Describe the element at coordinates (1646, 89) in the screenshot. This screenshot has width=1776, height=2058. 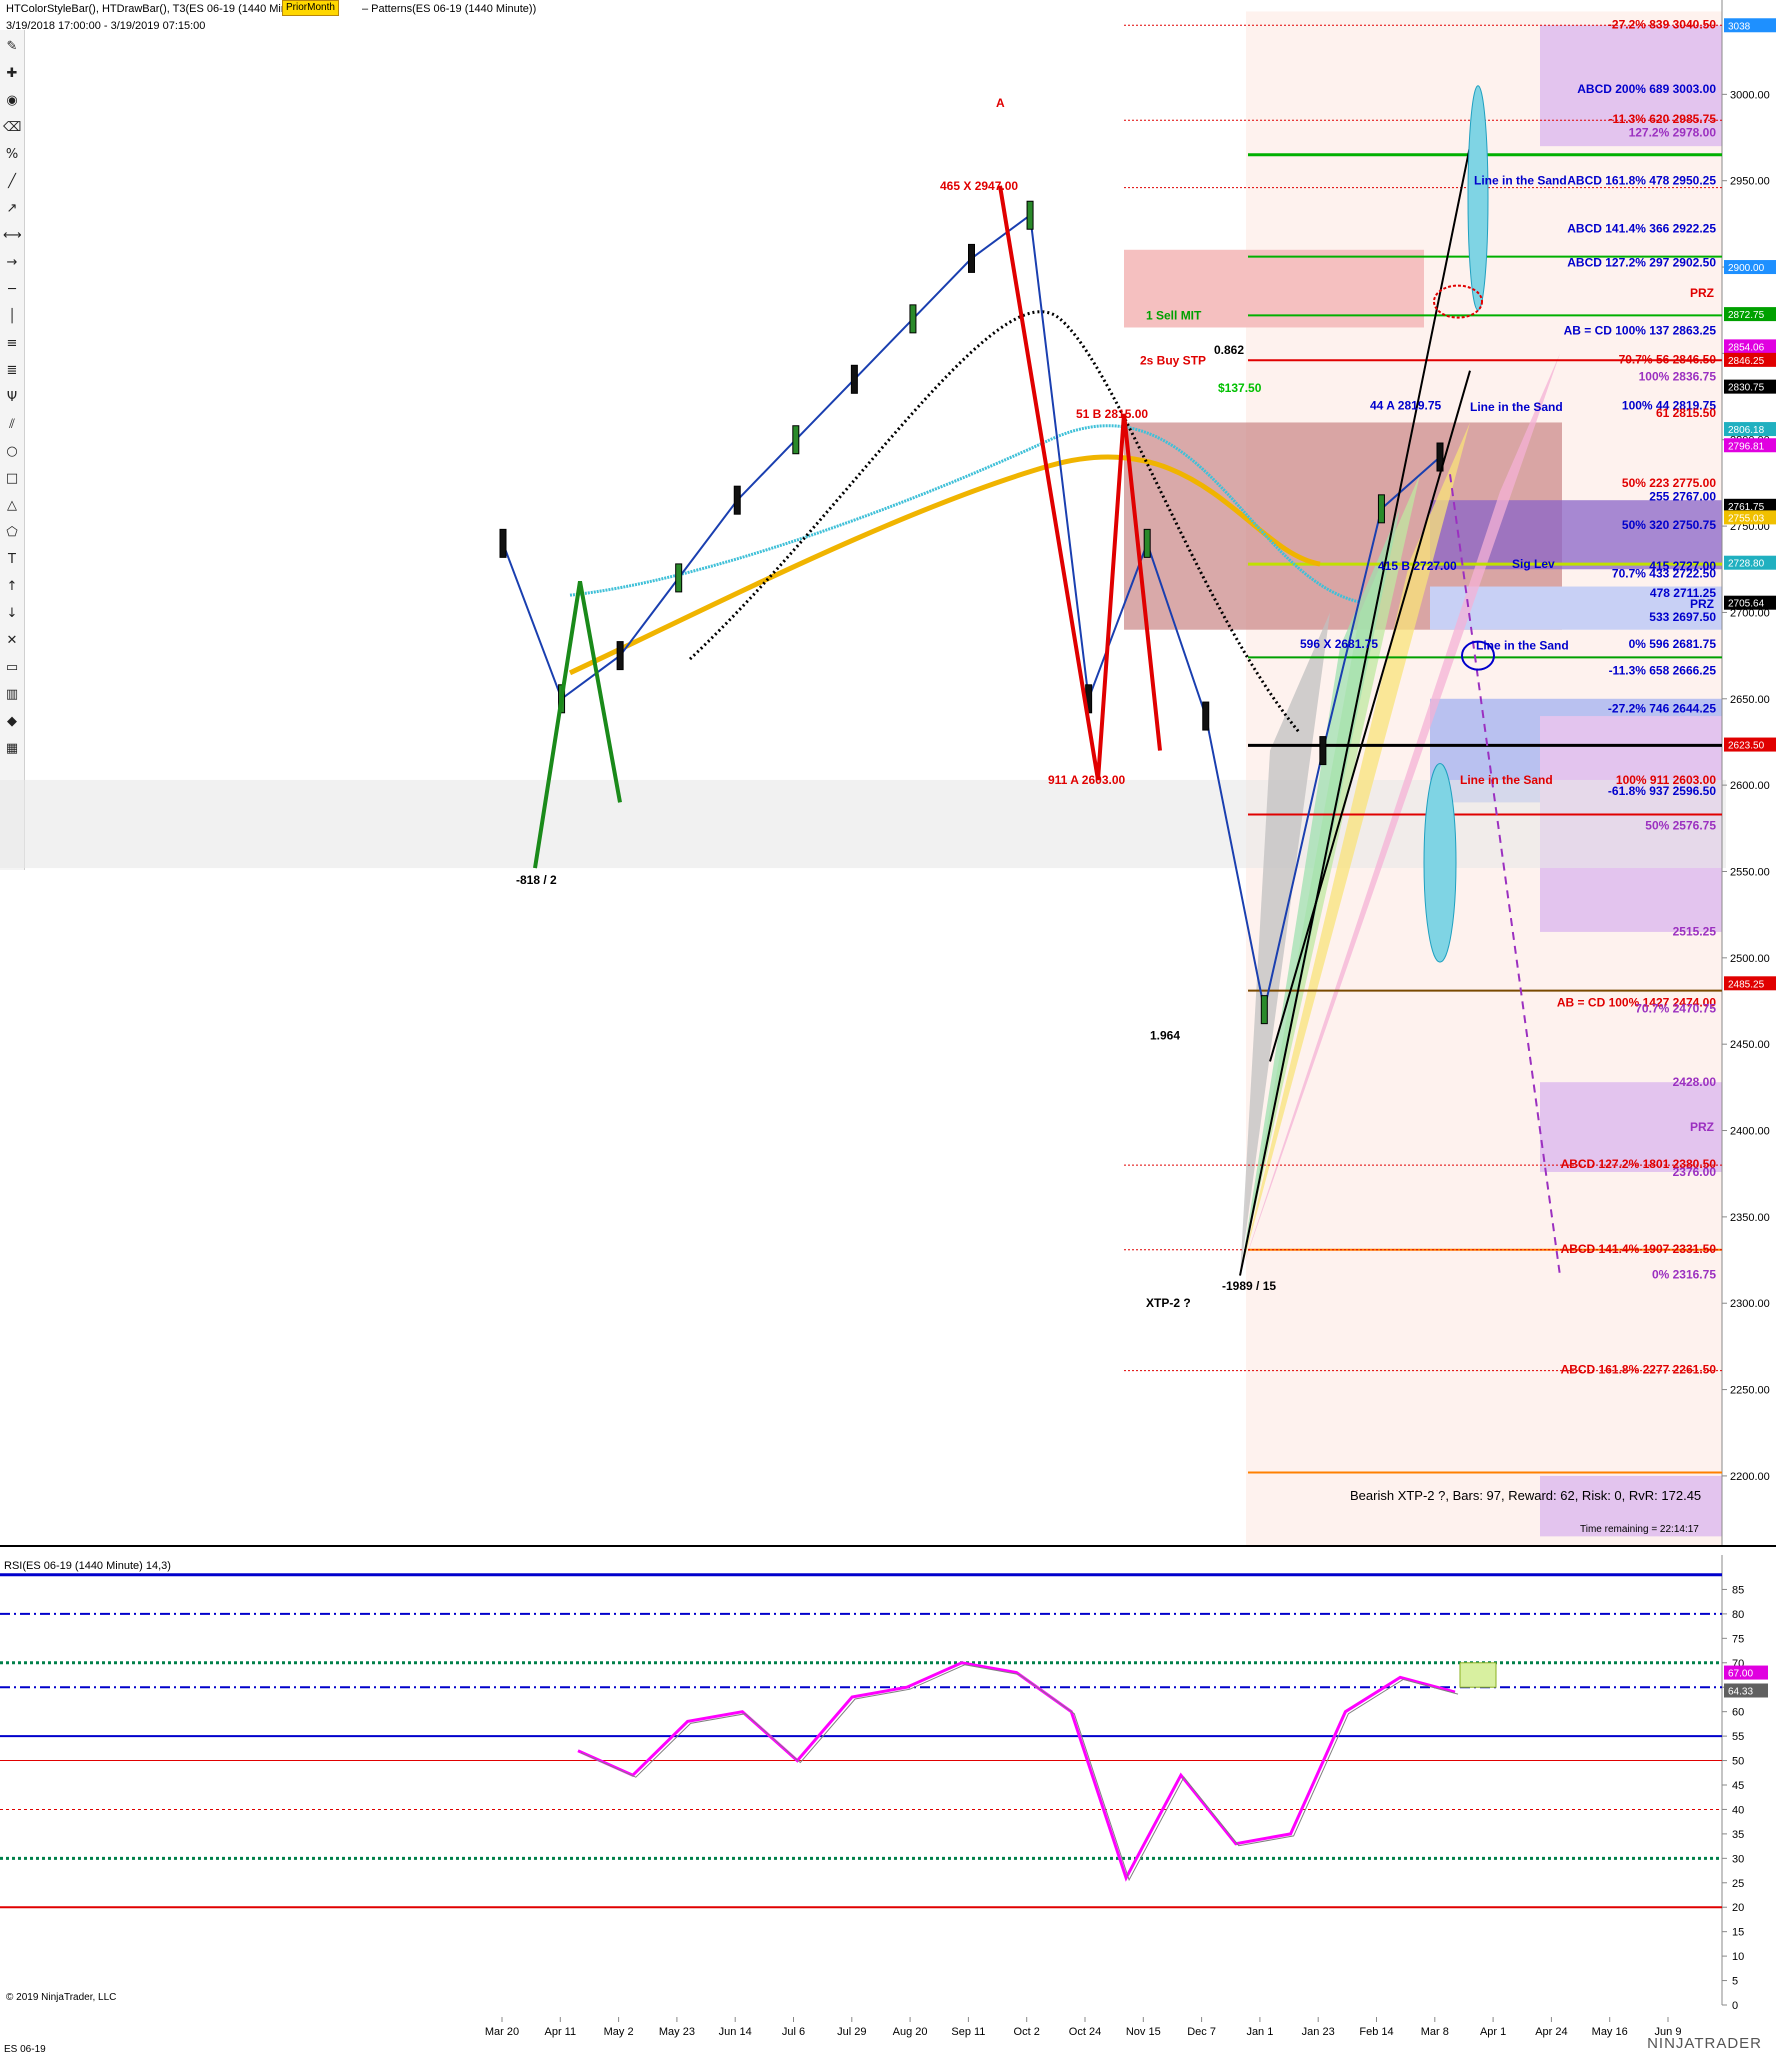
I see `level-label: ABCD 200% 689 3003.00` at that location.